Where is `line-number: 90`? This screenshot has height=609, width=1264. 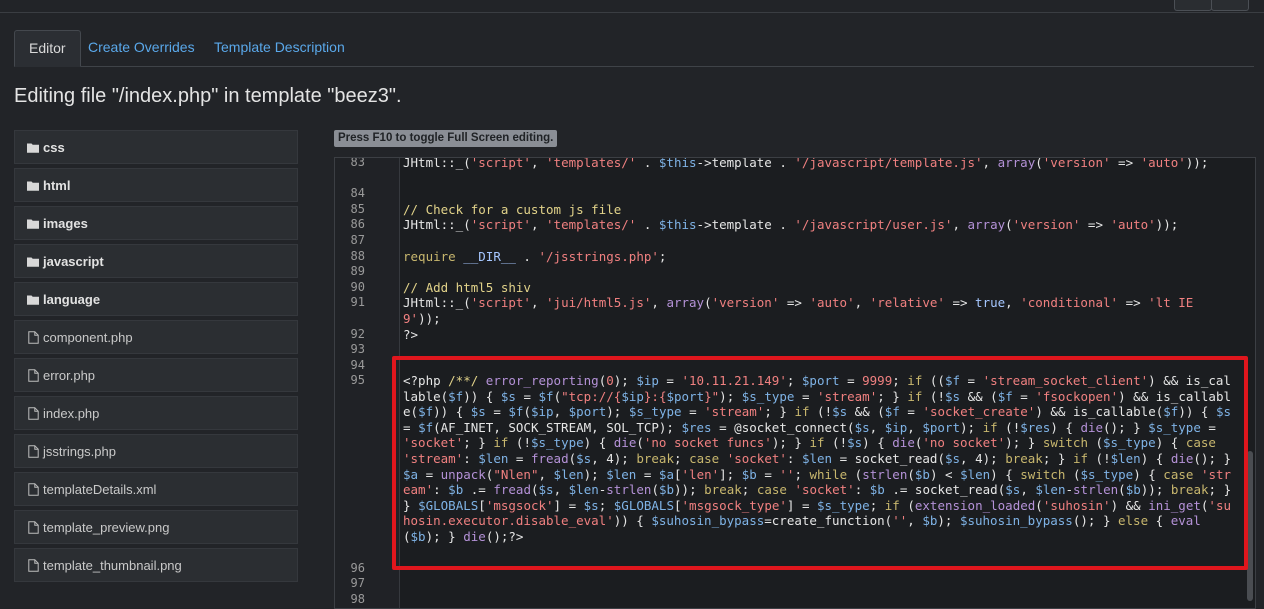 line-number: 90 is located at coordinates (357, 287).